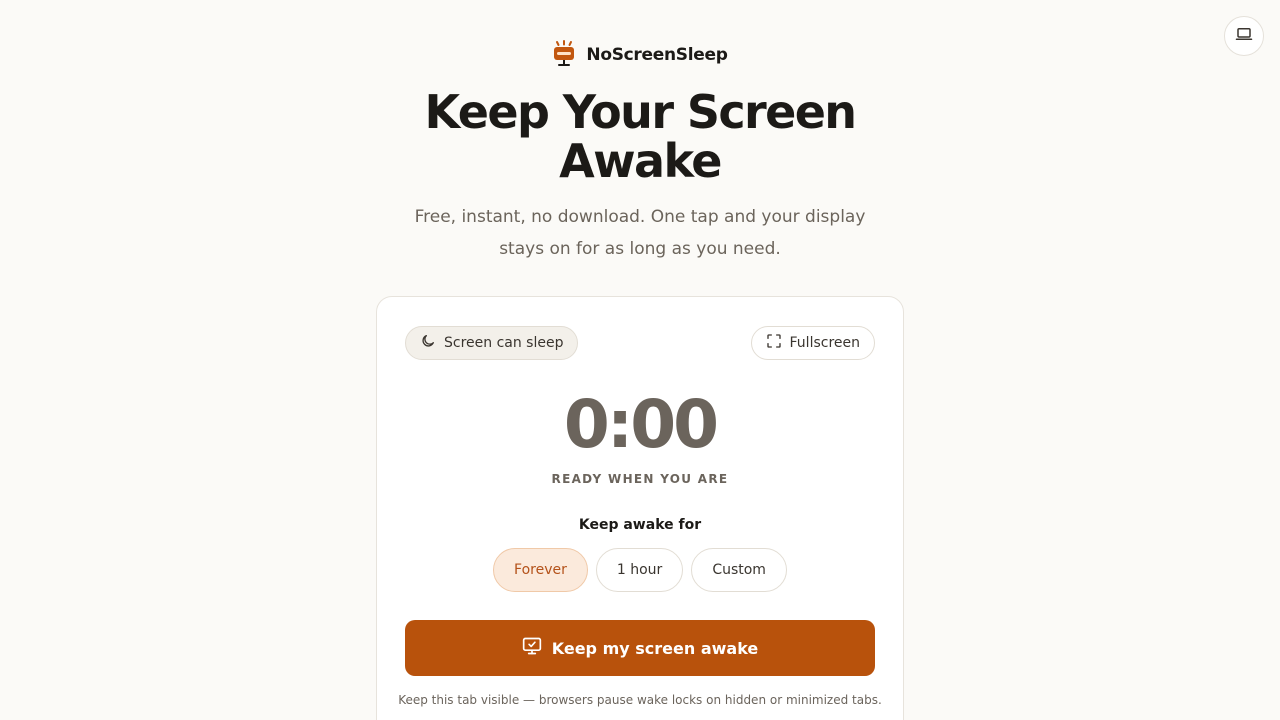 The width and height of the screenshot is (1280, 720). Describe the element at coordinates (532, 648) in the screenshot. I see `monitor-check-icon` at that location.